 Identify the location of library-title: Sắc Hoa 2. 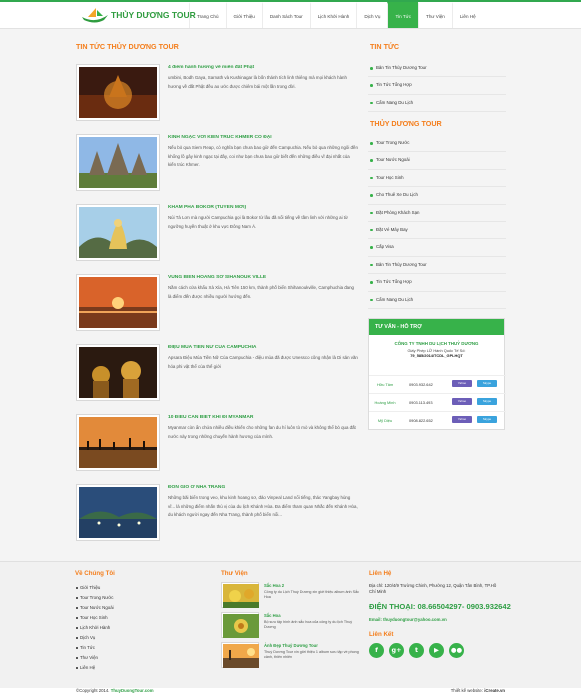
(274, 585).